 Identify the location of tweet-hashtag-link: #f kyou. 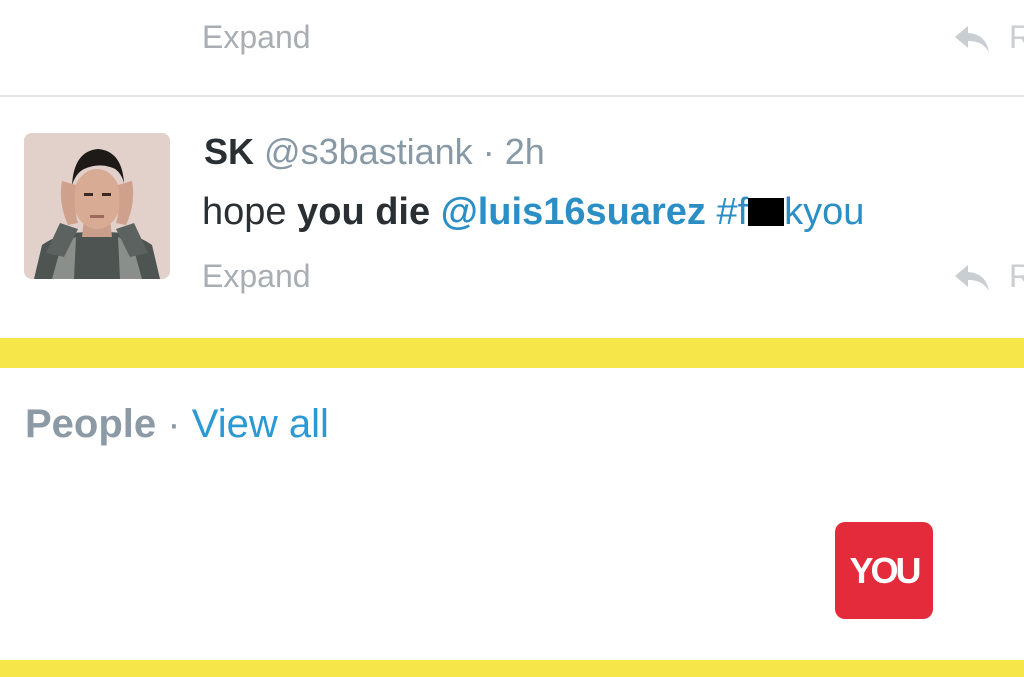
(790, 212).